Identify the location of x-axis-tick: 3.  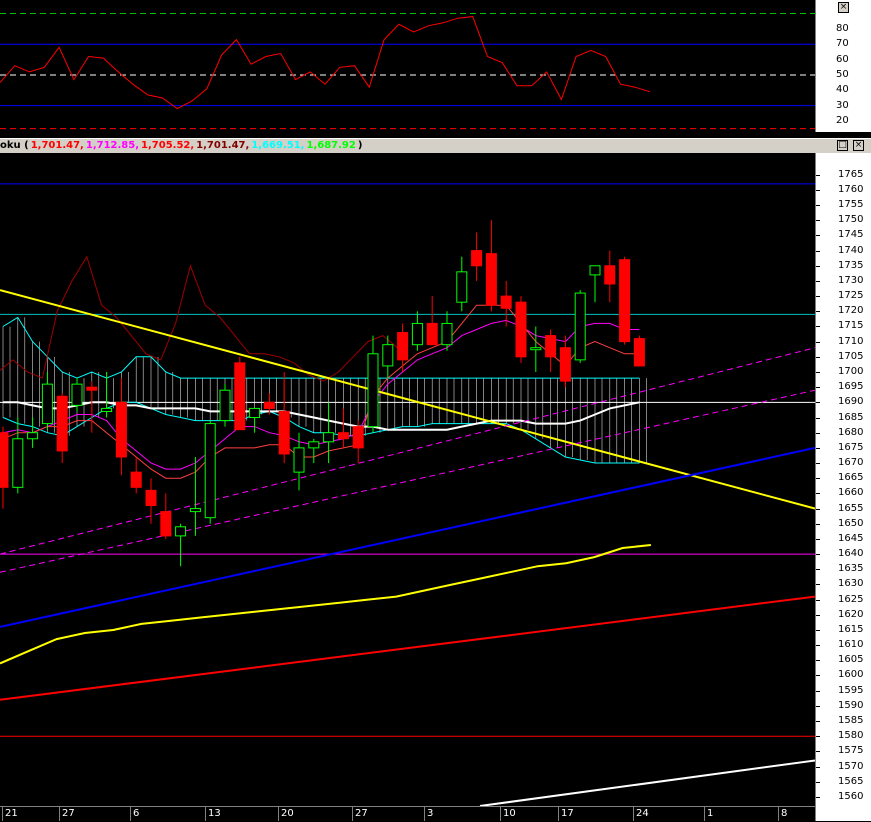
(430, 813).